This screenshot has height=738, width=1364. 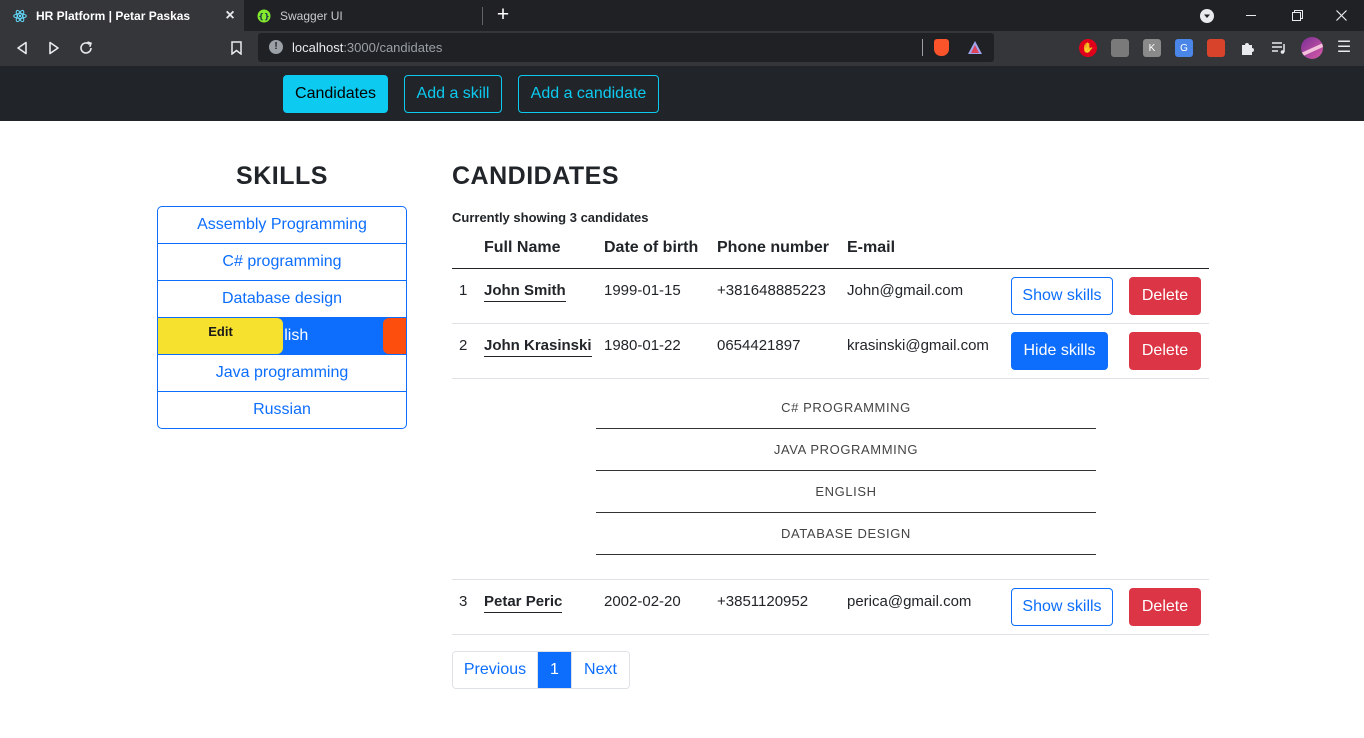 What do you see at coordinates (909, 601) in the screenshot?
I see `candidate-email: perica@gmail.com` at bounding box center [909, 601].